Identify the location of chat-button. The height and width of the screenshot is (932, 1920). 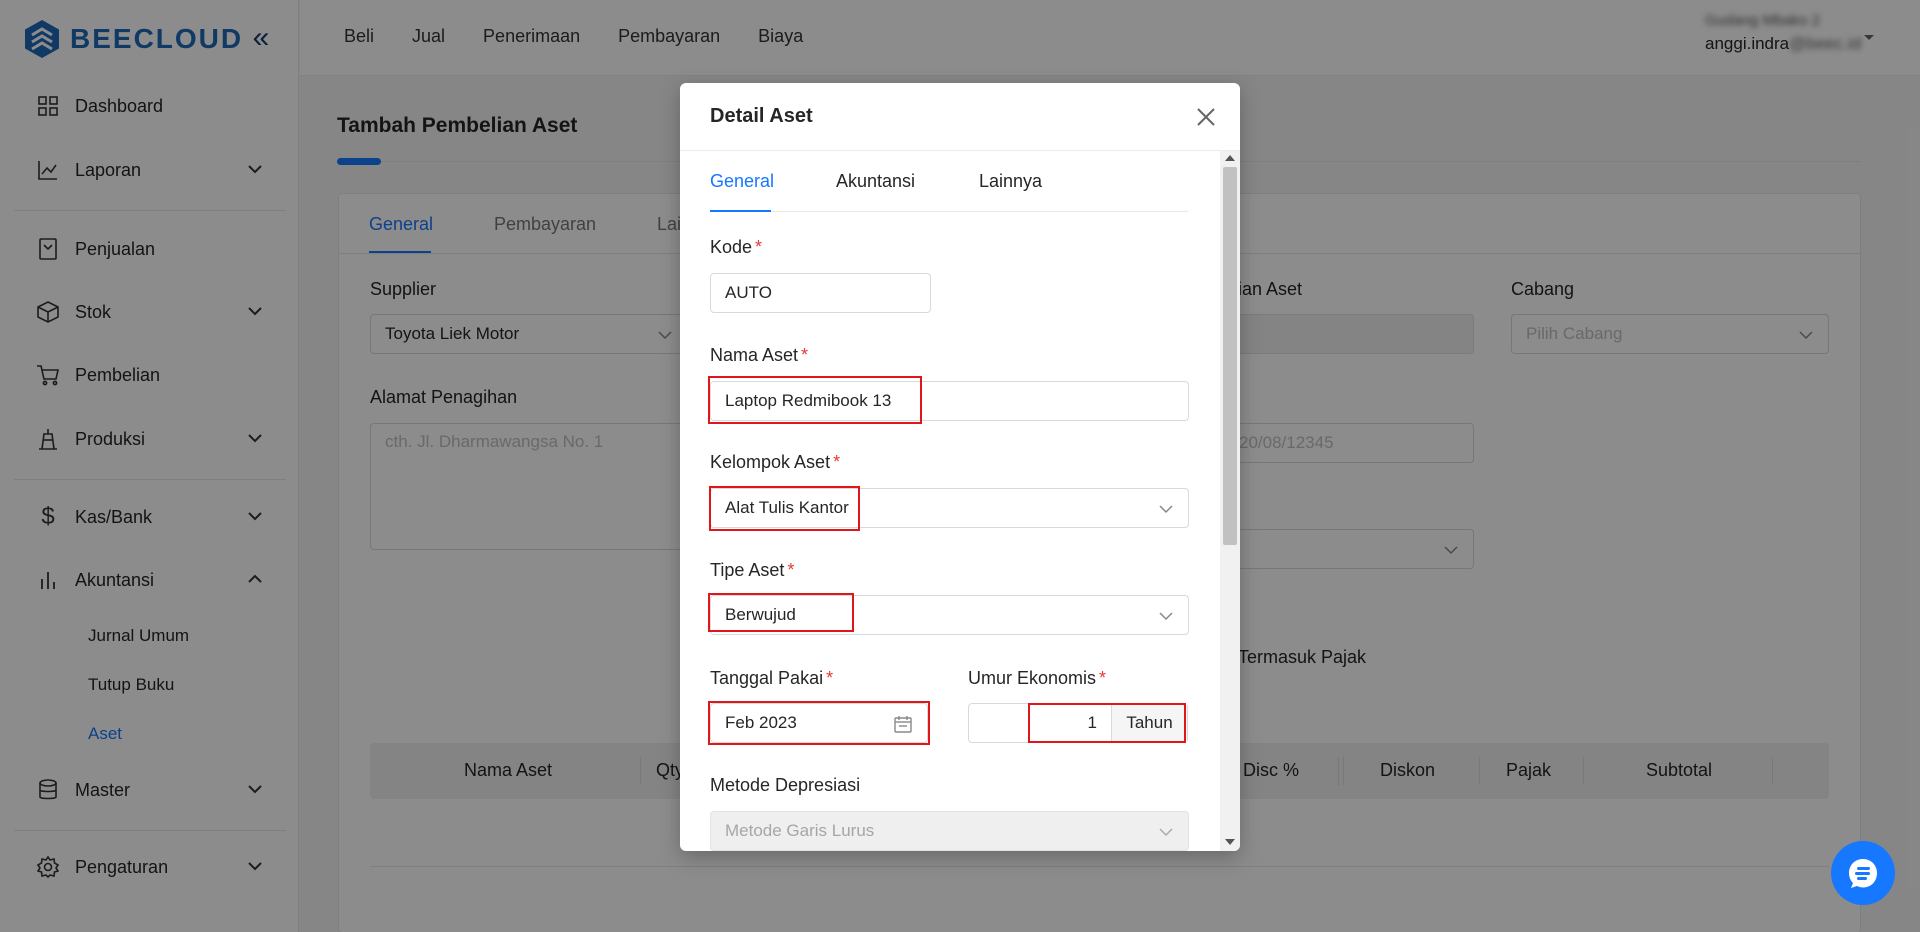
(1863, 873).